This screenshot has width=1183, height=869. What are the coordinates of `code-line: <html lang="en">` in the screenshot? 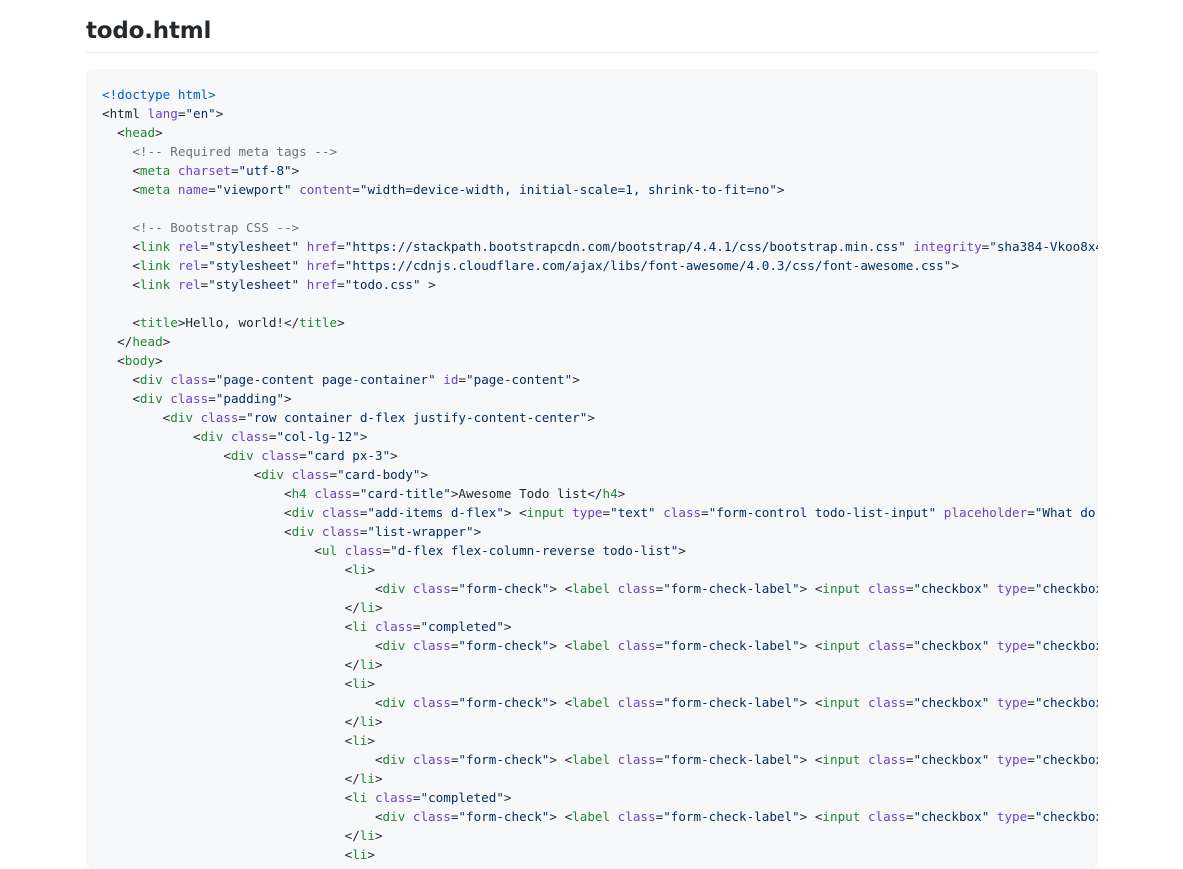 It's located at (600, 113).